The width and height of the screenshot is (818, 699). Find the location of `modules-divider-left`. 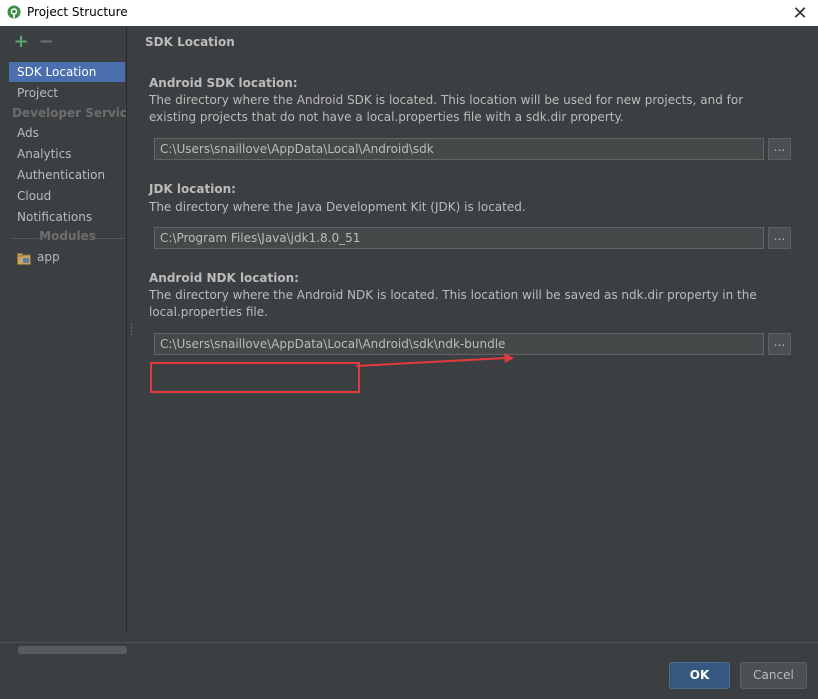

modules-divider-left is located at coordinates (25, 238).